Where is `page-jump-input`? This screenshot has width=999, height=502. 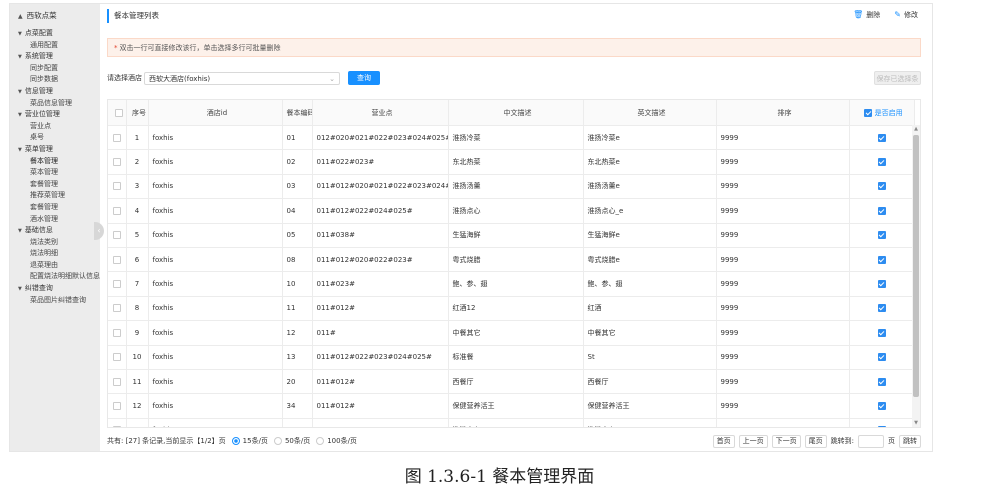 page-jump-input is located at coordinates (871, 441).